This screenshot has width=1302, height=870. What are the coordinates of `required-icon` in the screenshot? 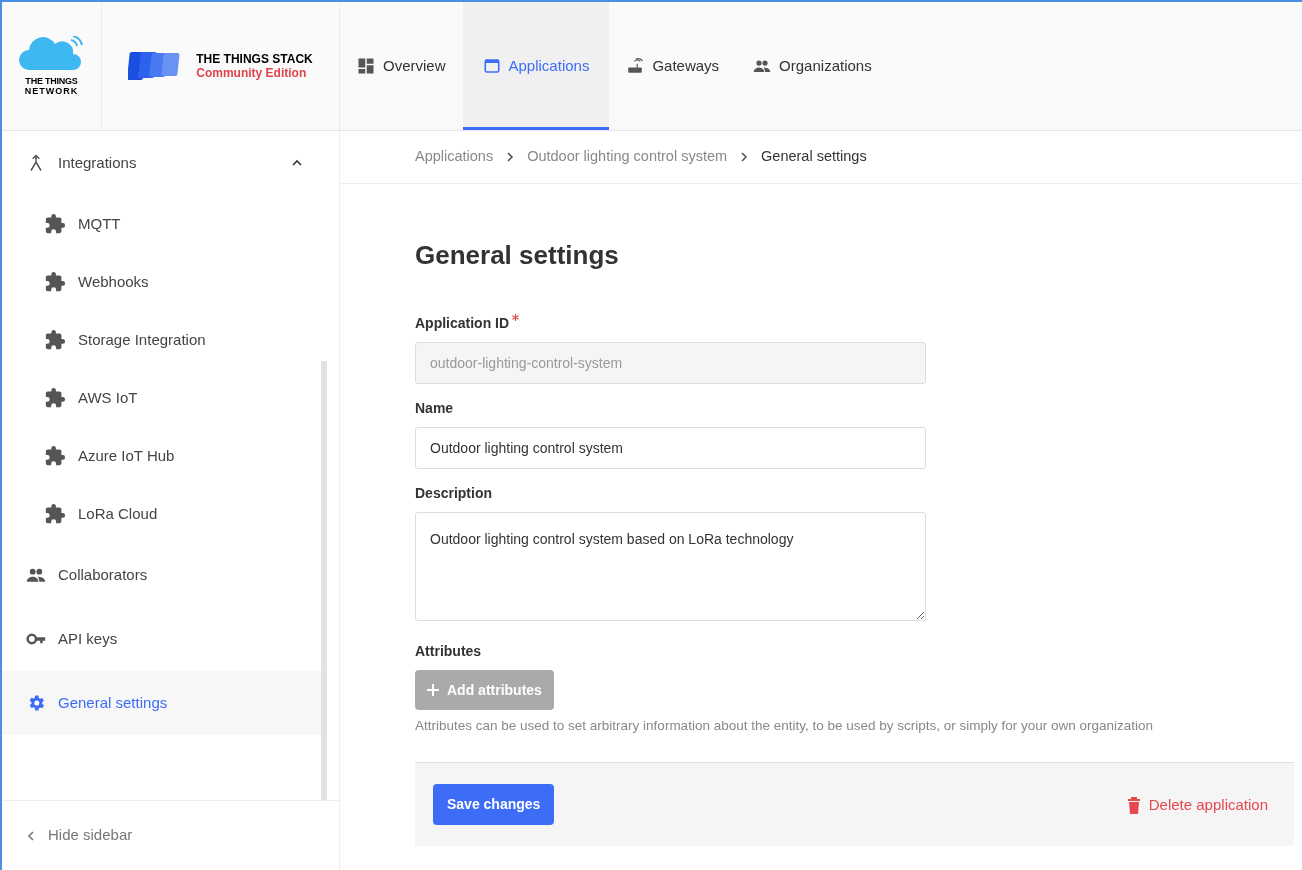 It's located at (516, 317).